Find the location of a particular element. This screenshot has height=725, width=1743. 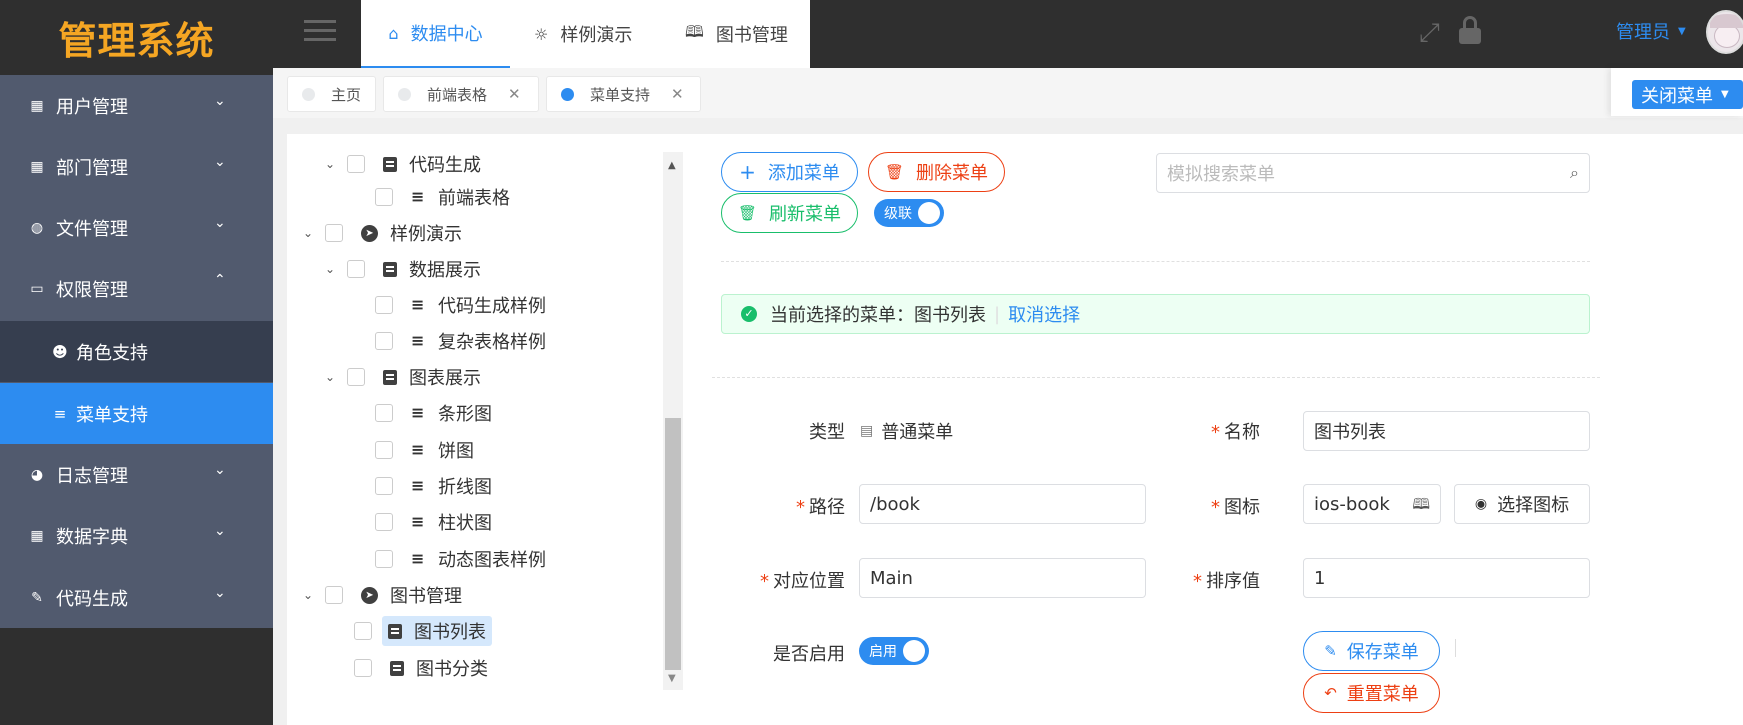

scroll-down-icon: ▼ is located at coordinates (672, 678).